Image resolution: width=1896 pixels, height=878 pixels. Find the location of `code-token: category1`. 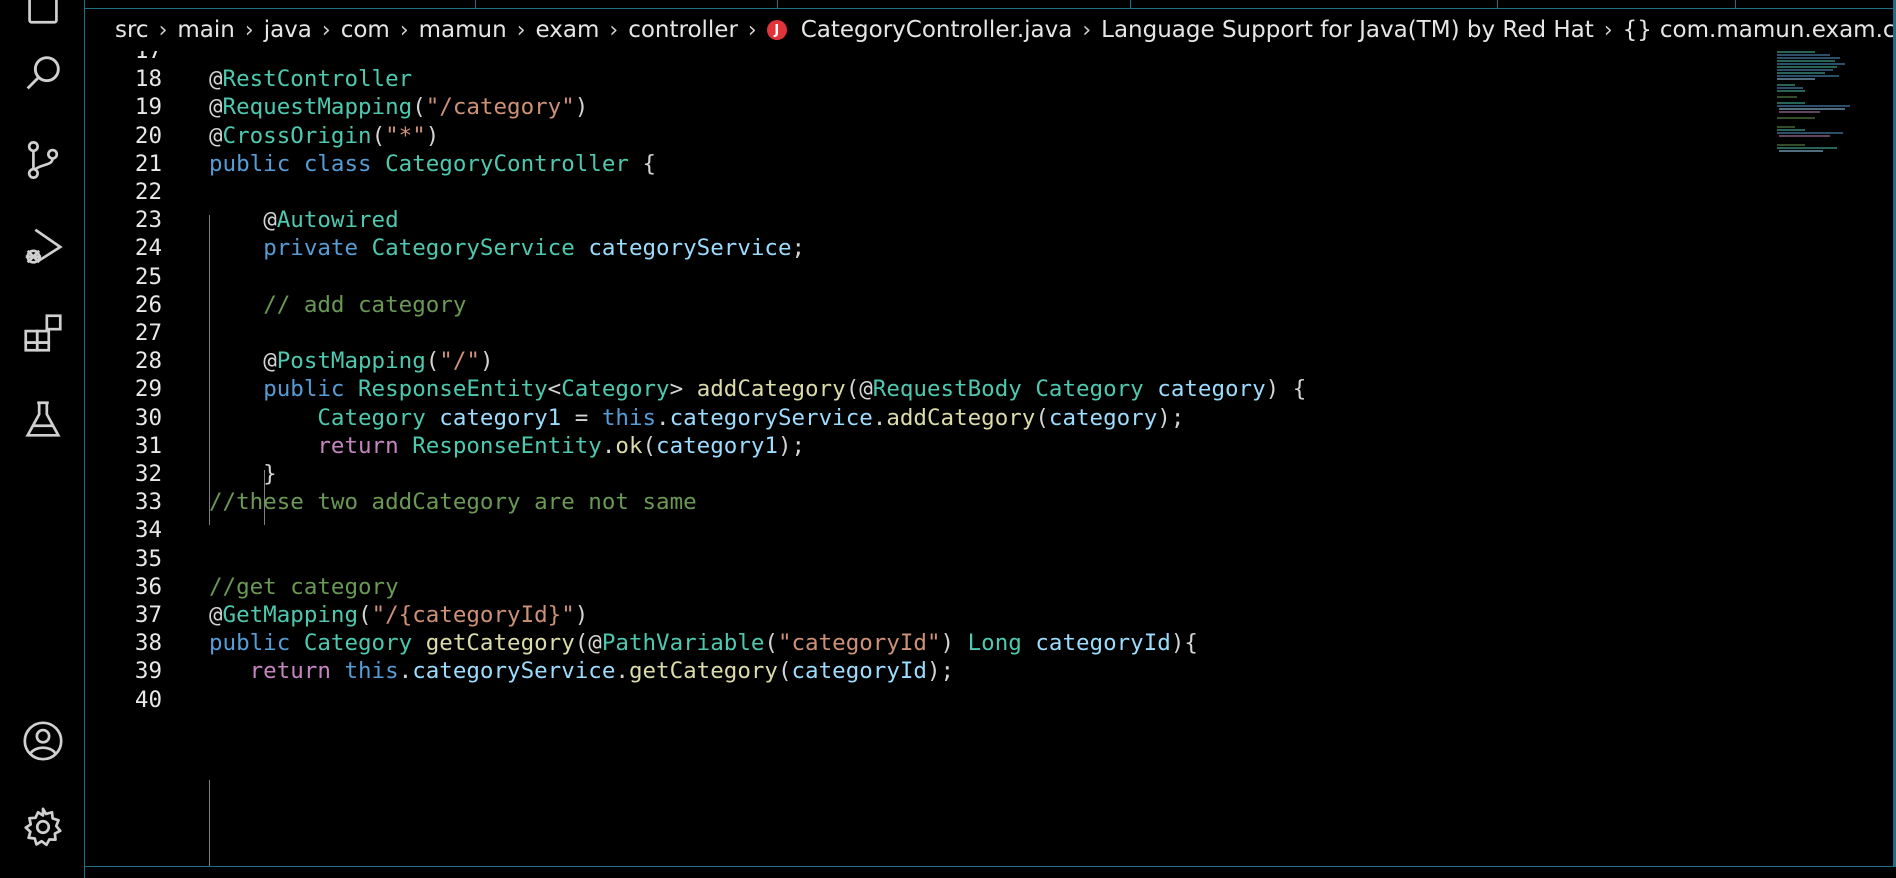

code-token: category1 is located at coordinates (717, 445).